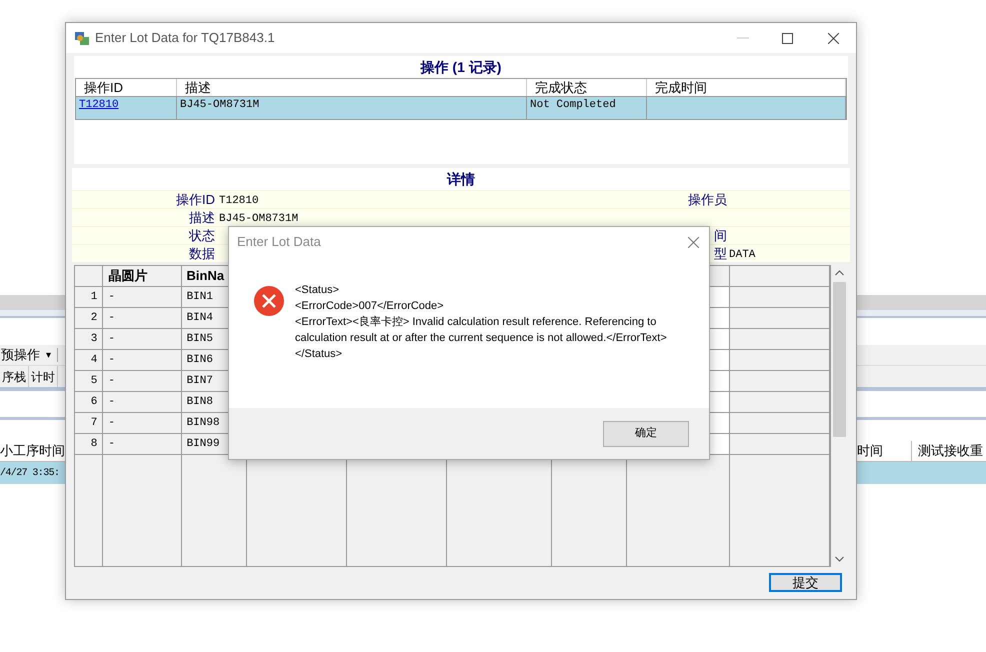  Describe the element at coordinates (746, 87) in the screenshot. I see `column-header: 完成时间` at that location.